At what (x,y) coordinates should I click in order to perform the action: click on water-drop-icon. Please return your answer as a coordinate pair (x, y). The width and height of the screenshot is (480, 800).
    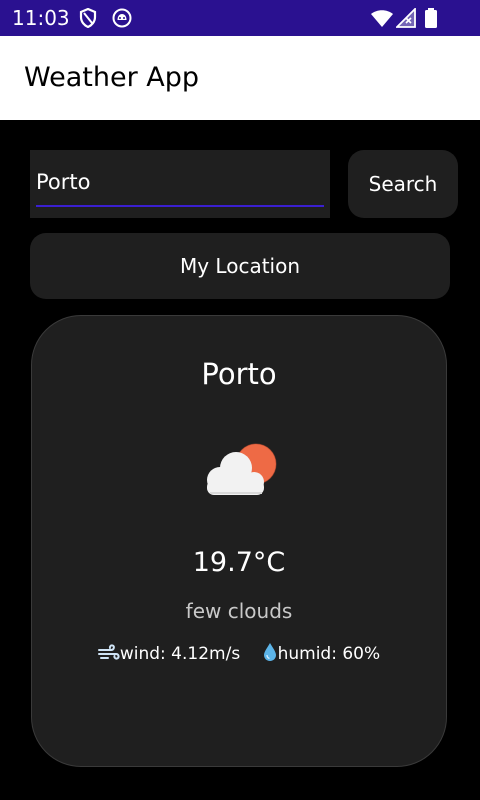
    Looking at the image, I should click on (270, 655).